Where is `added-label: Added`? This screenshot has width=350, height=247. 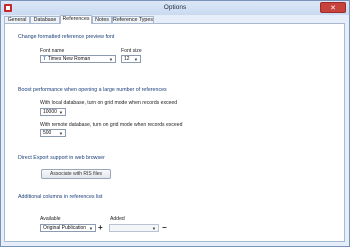
added-label: Added is located at coordinates (117, 219).